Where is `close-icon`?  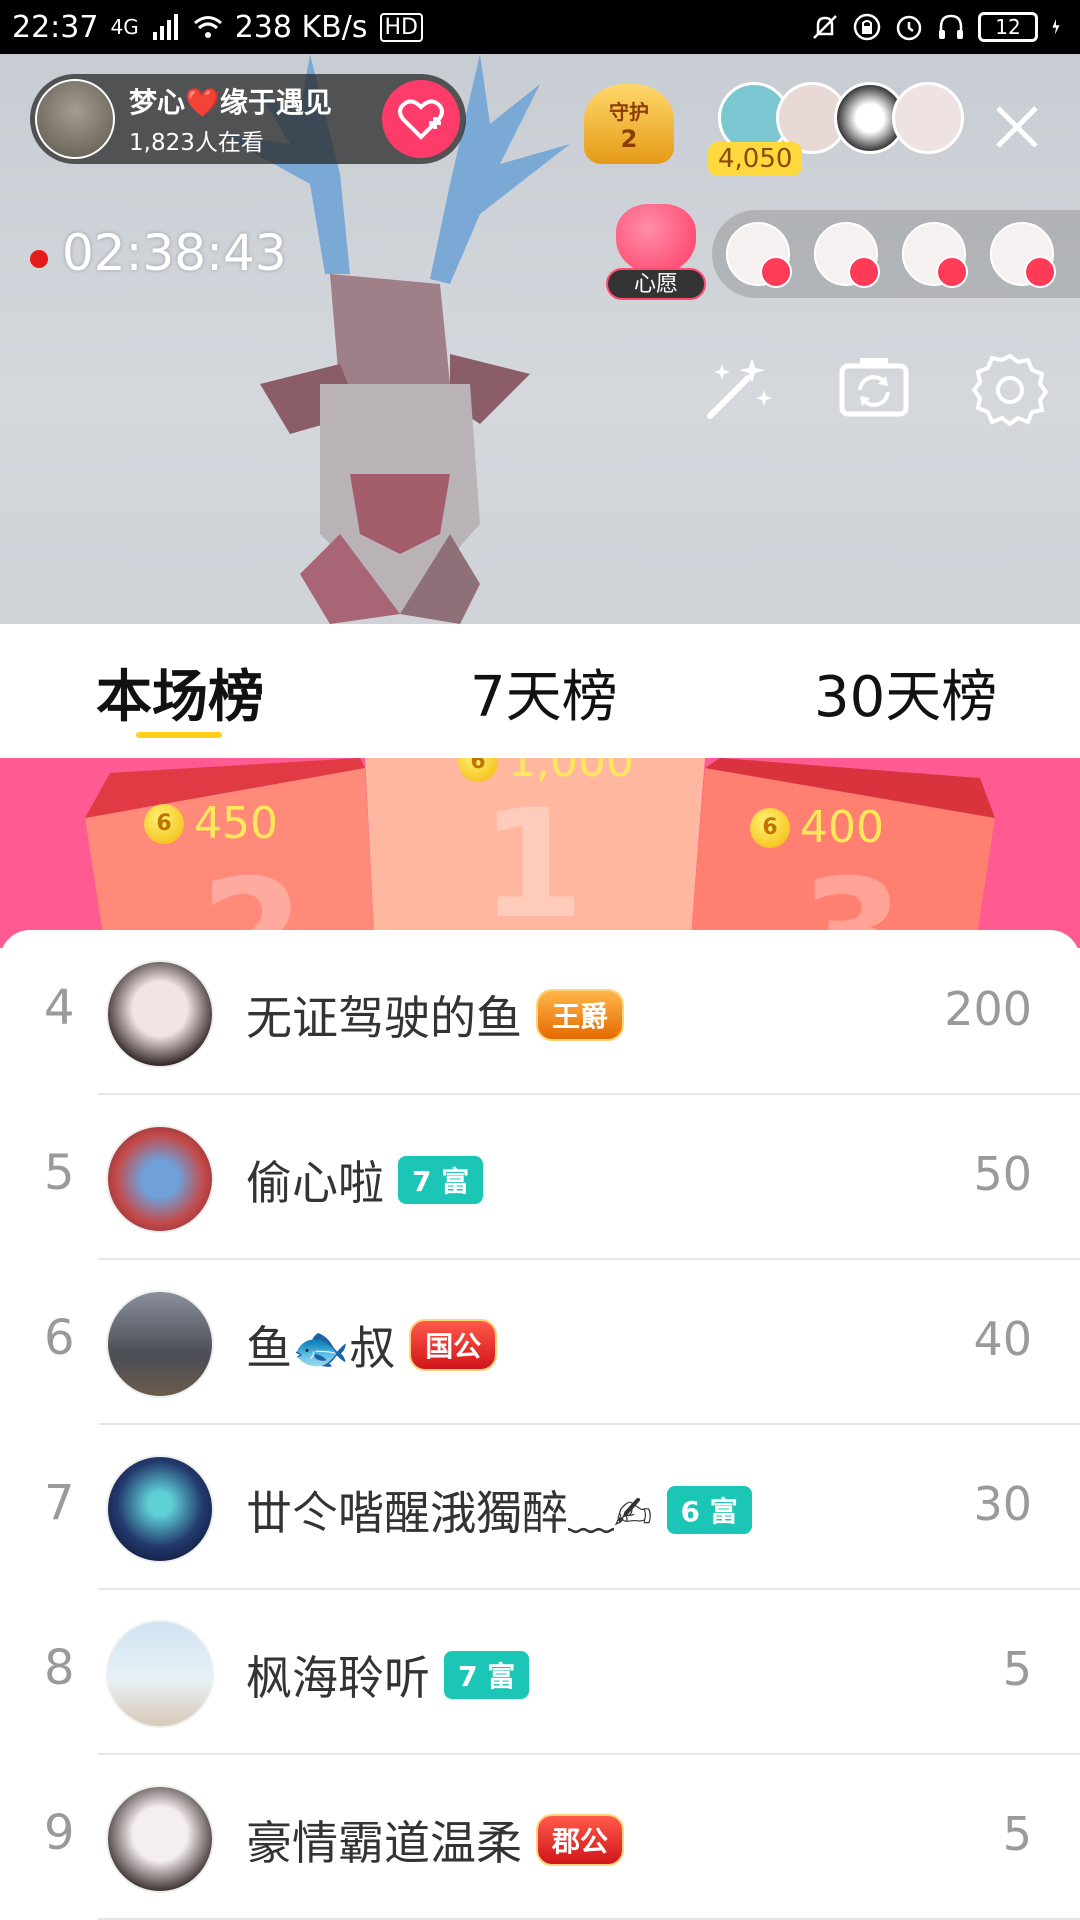 close-icon is located at coordinates (1017, 127).